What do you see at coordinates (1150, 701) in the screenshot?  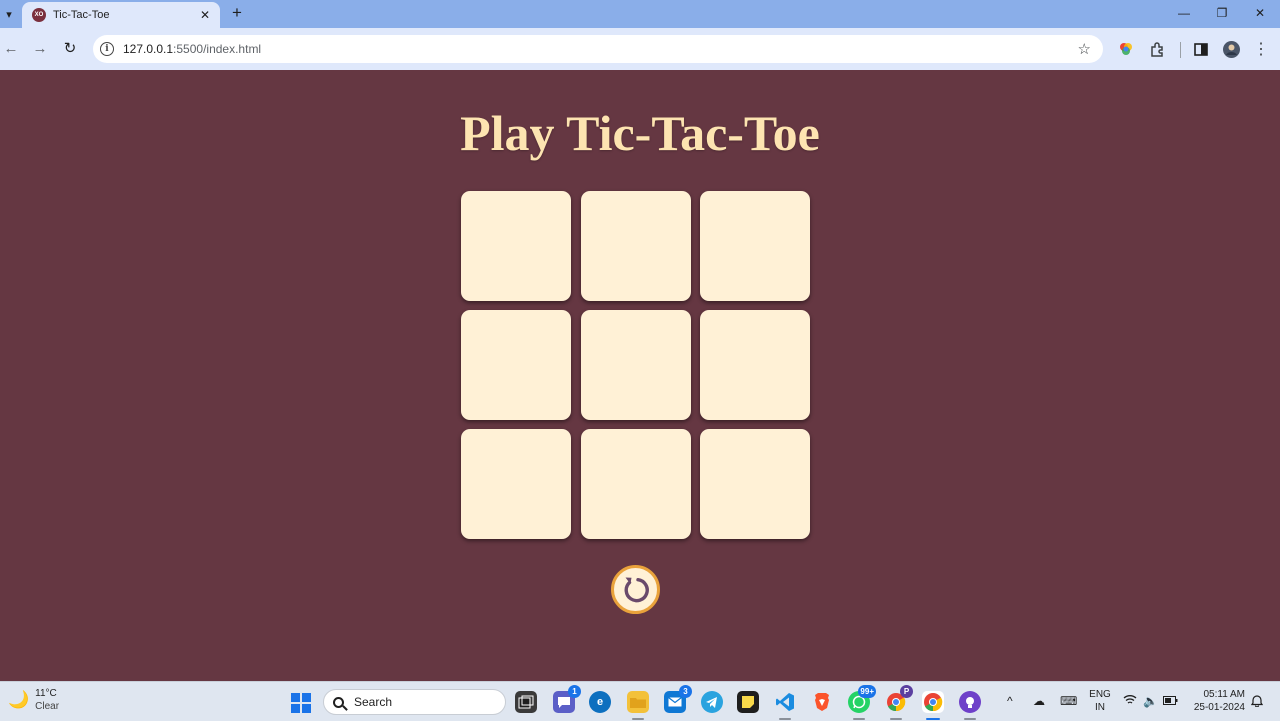 I see `volume-icon: 🔈` at bounding box center [1150, 701].